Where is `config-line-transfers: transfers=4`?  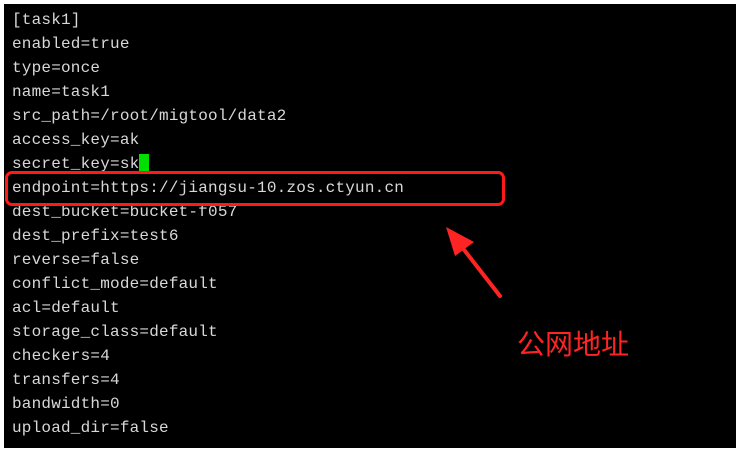 config-line-transfers: transfers=4 is located at coordinates (66, 380).